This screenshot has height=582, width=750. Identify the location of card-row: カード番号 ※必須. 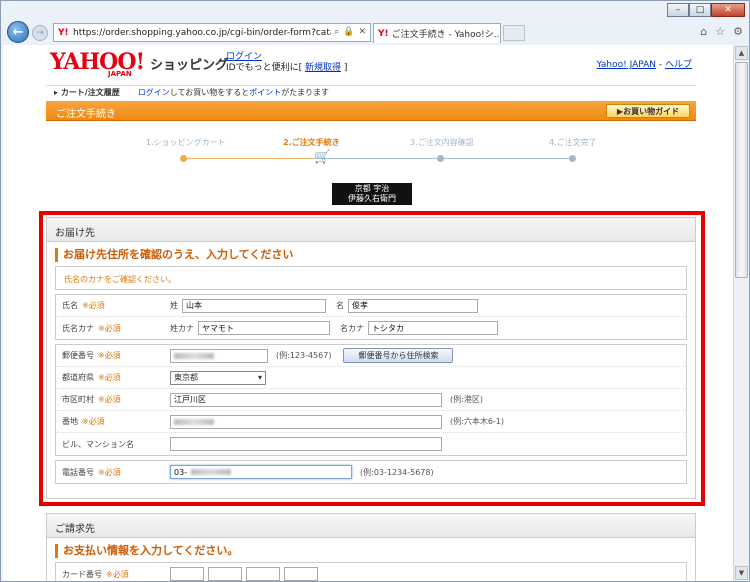
(371, 572).